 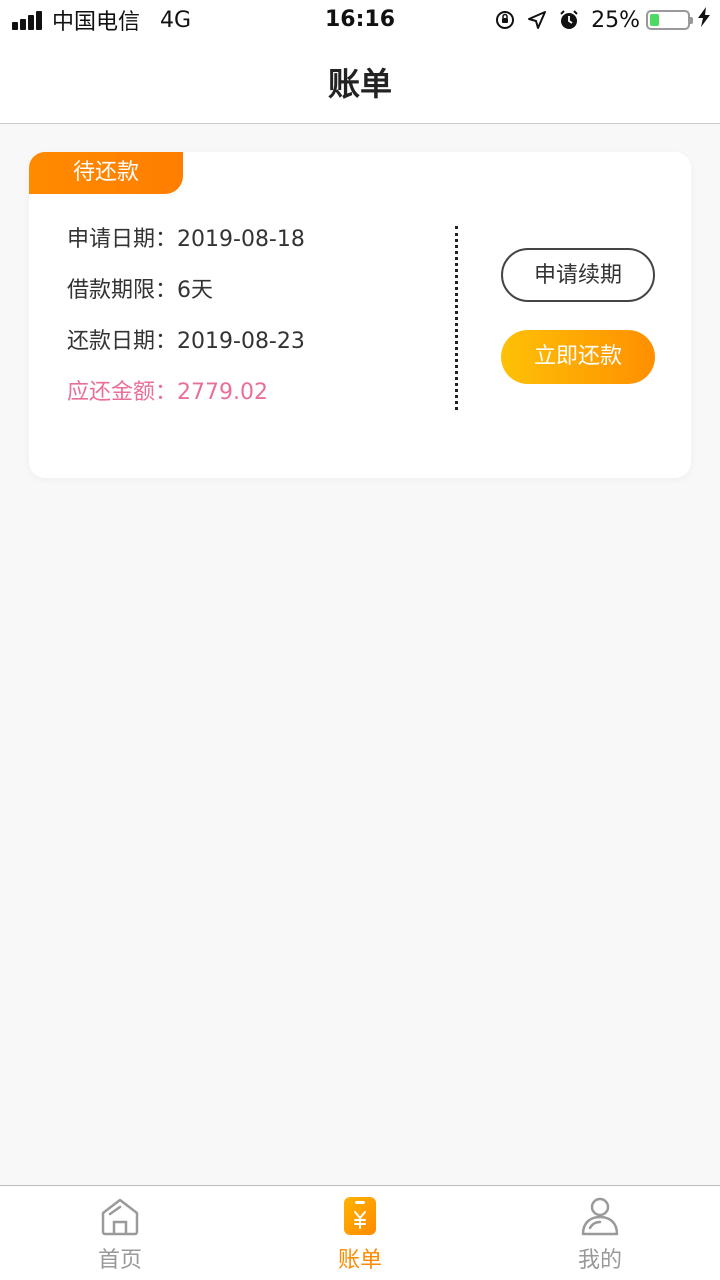 What do you see at coordinates (119, 1260) in the screenshot?
I see `tab-home-label: 首页` at bounding box center [119, 1260].